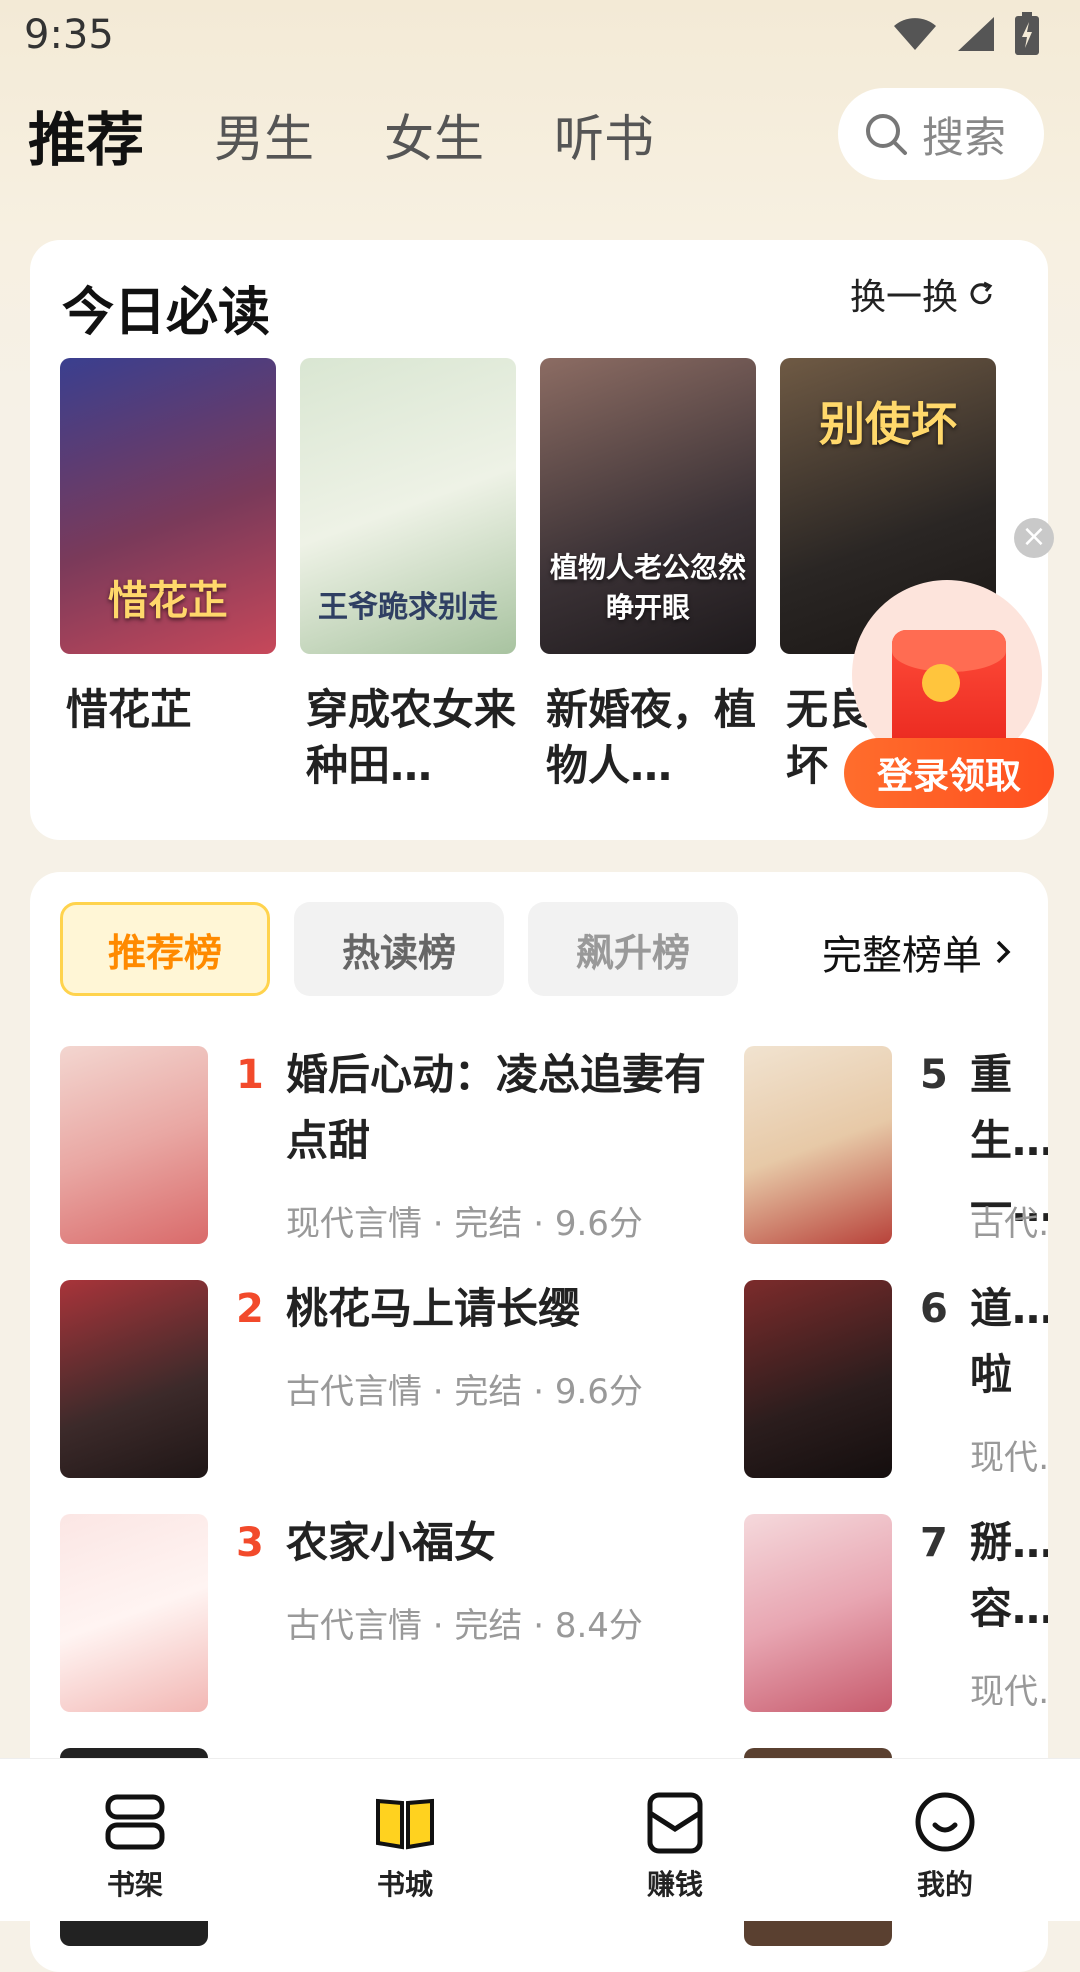  What do you see at coordinates (250, 1075) in the screenshot?
I see `rank-number: 1` at bounding box center [250, 1075].